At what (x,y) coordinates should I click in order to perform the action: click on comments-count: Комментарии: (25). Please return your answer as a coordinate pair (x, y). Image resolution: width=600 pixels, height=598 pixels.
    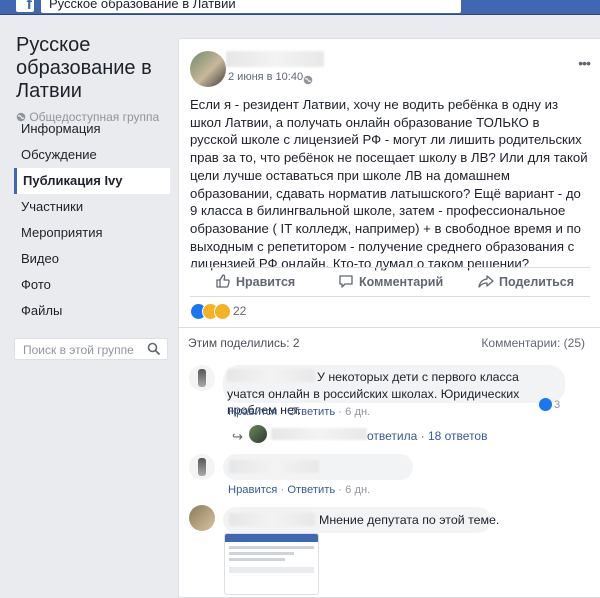
    Looking at the image, I should click on (533, 343).